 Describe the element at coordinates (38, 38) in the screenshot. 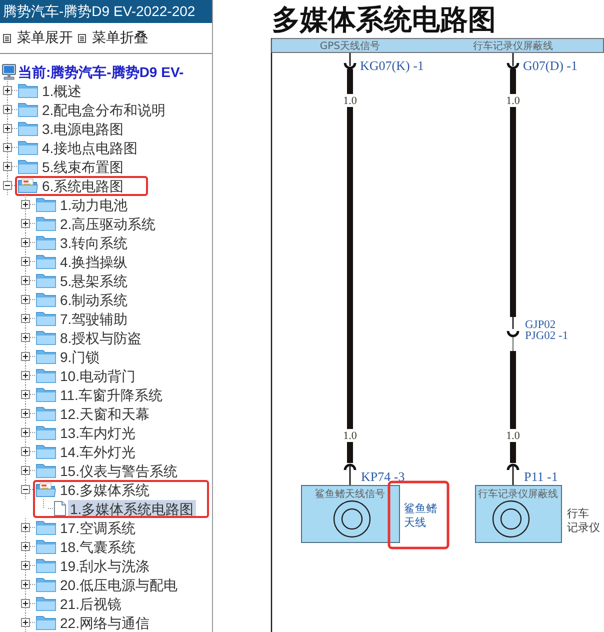

I see `menu-toggle-button: 菜单展开` at that location.